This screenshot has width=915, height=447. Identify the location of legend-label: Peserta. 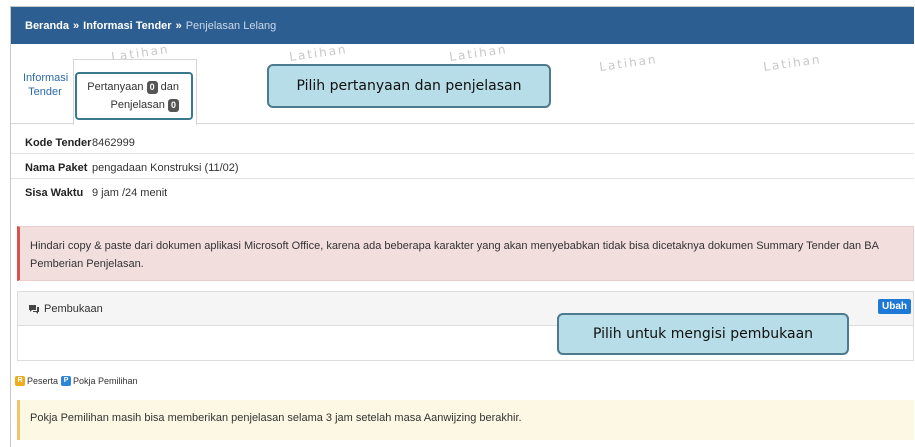
(43, 381).